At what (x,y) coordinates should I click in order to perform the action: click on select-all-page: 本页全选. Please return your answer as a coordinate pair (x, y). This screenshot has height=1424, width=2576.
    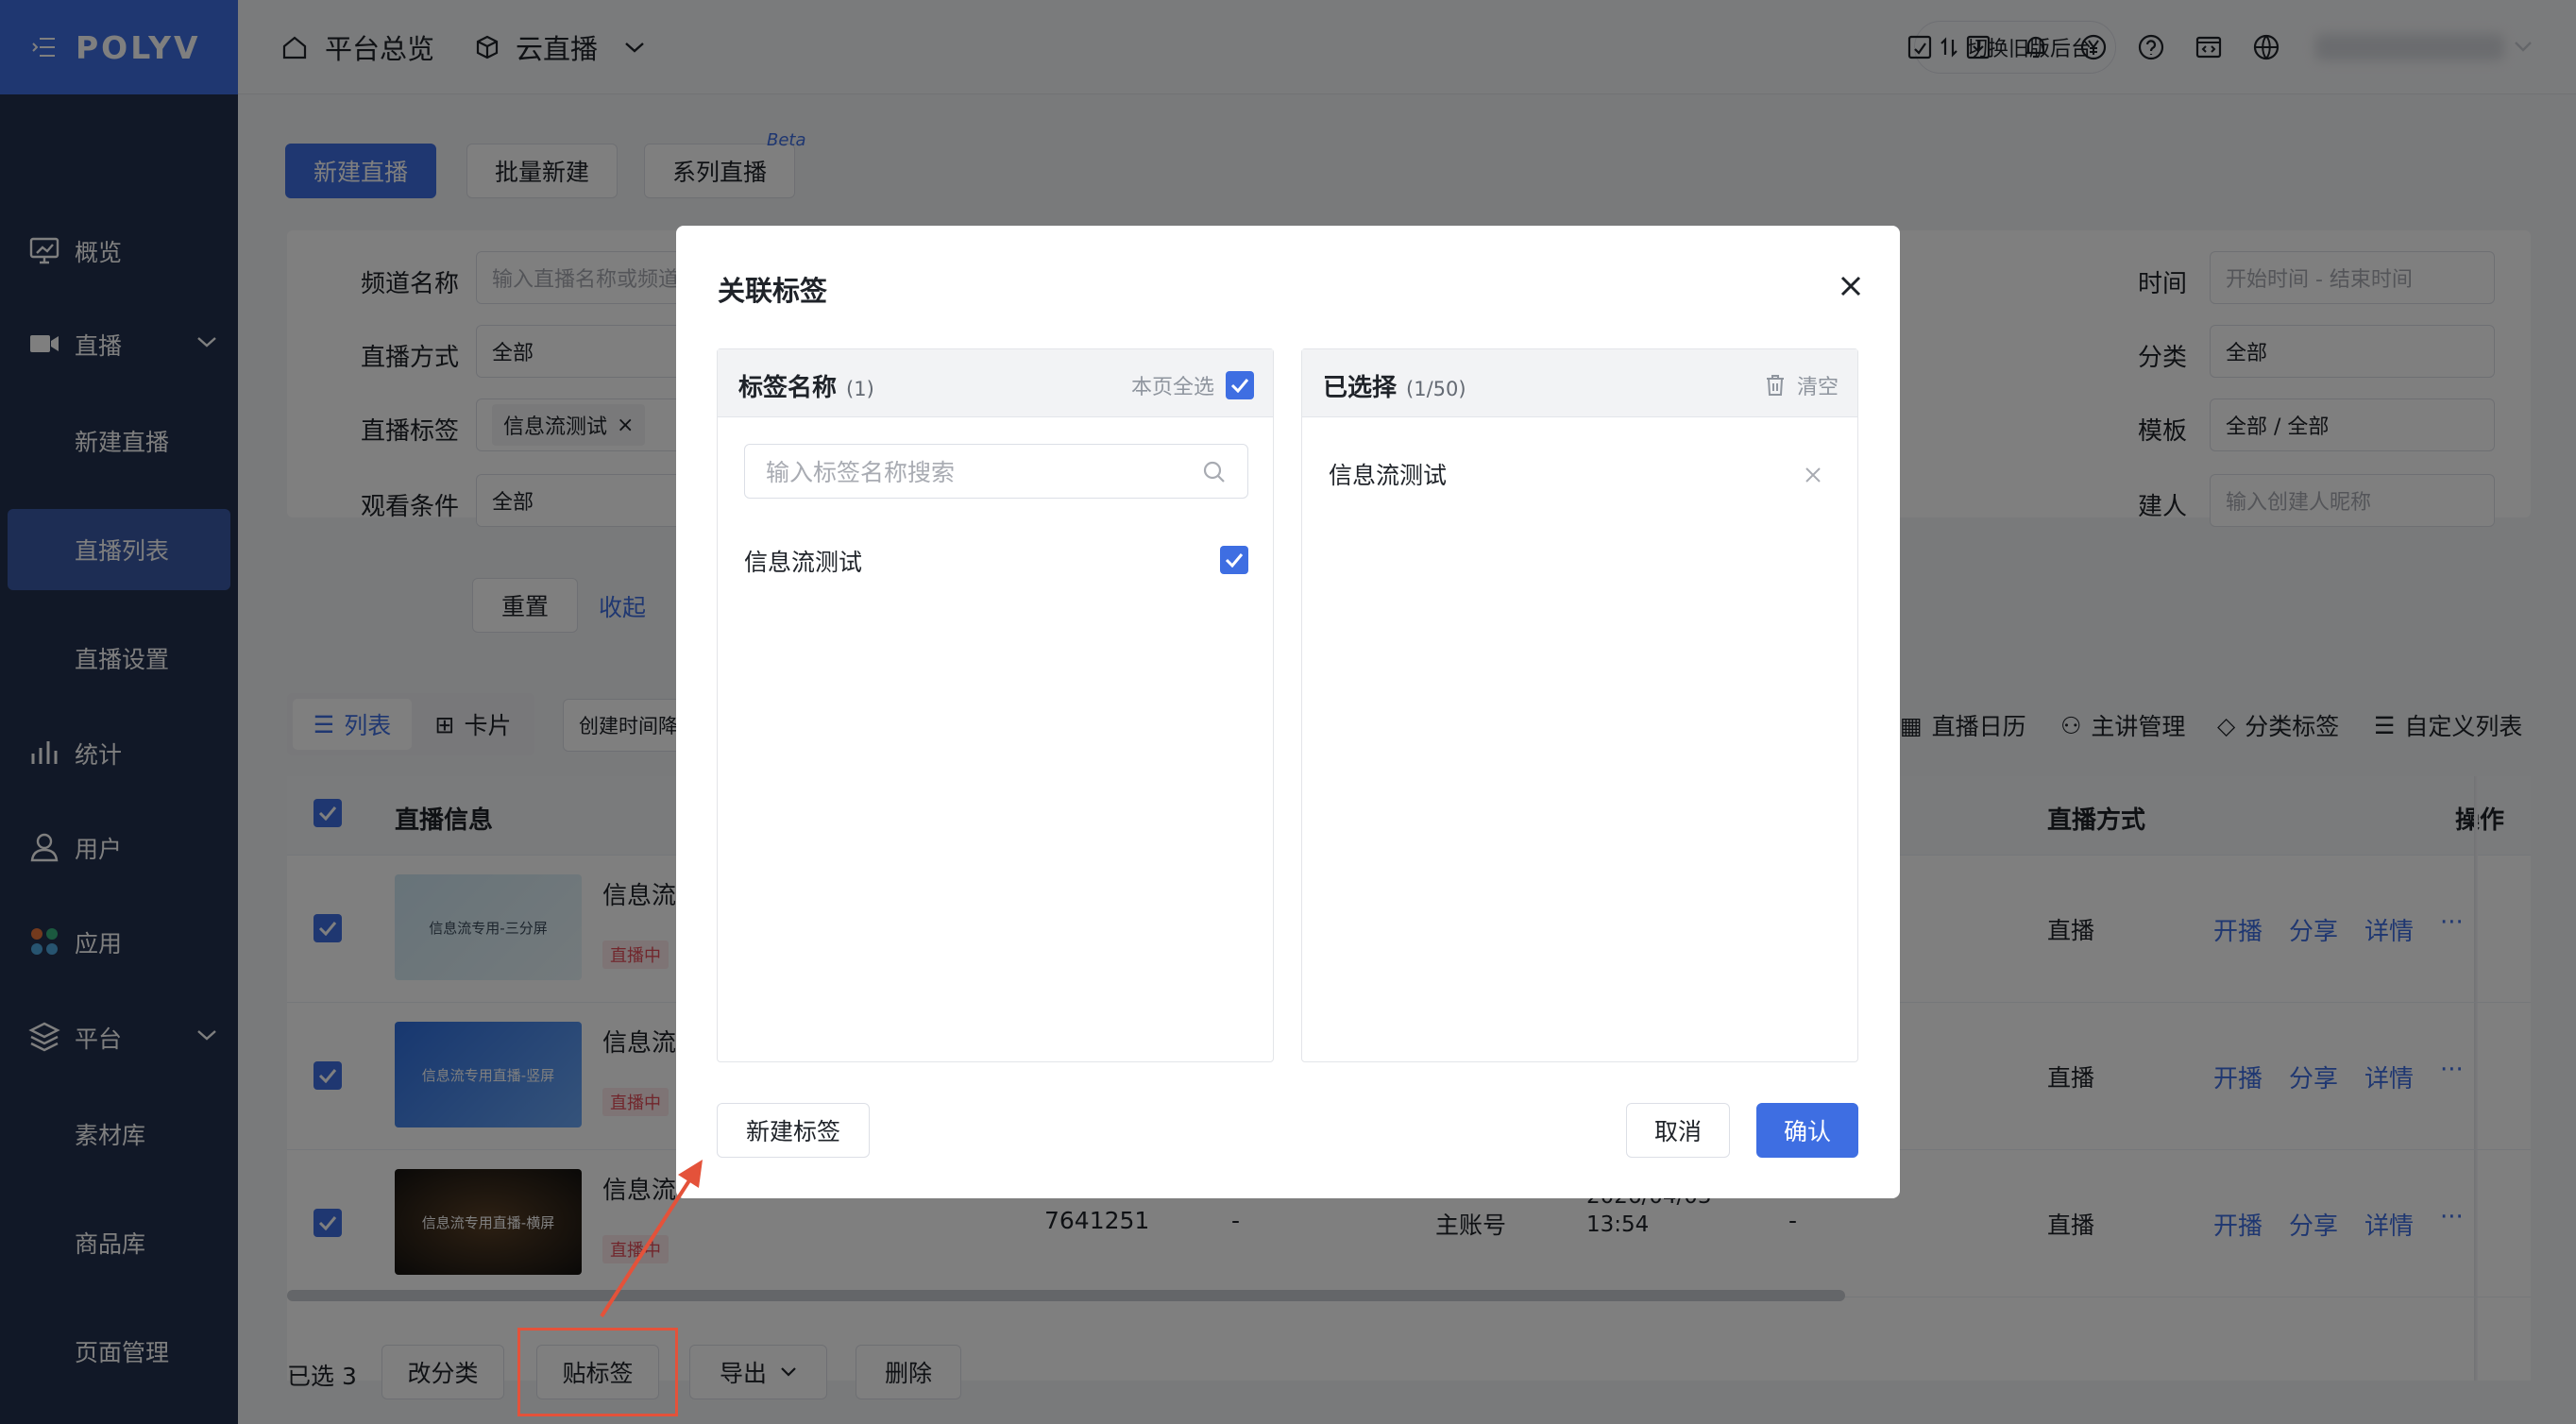
    Looking at the image, I should click on (1192, 385).